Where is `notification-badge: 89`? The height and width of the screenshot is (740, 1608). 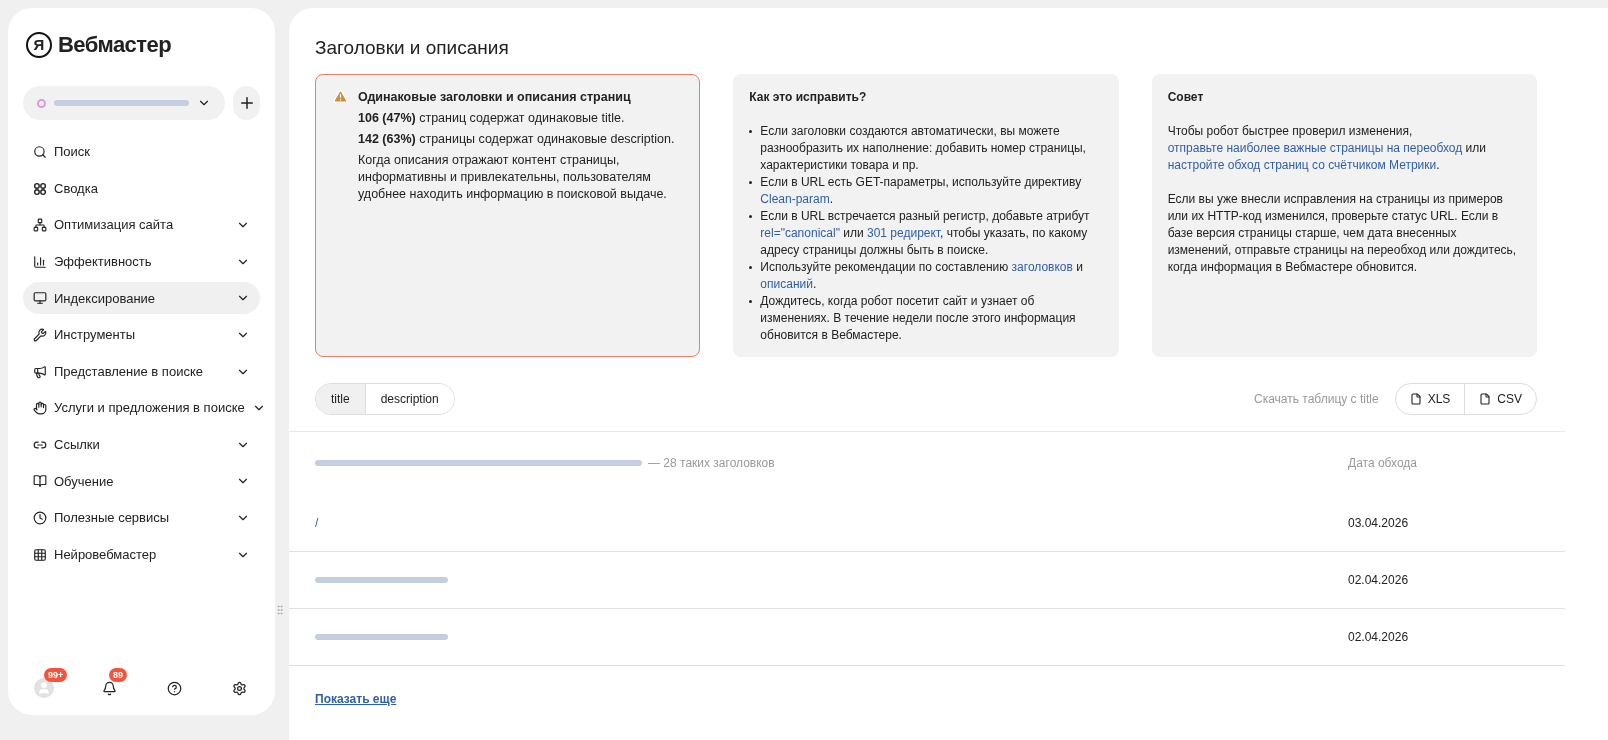
notification-badge: 89 is located at coordinates (118, 675).